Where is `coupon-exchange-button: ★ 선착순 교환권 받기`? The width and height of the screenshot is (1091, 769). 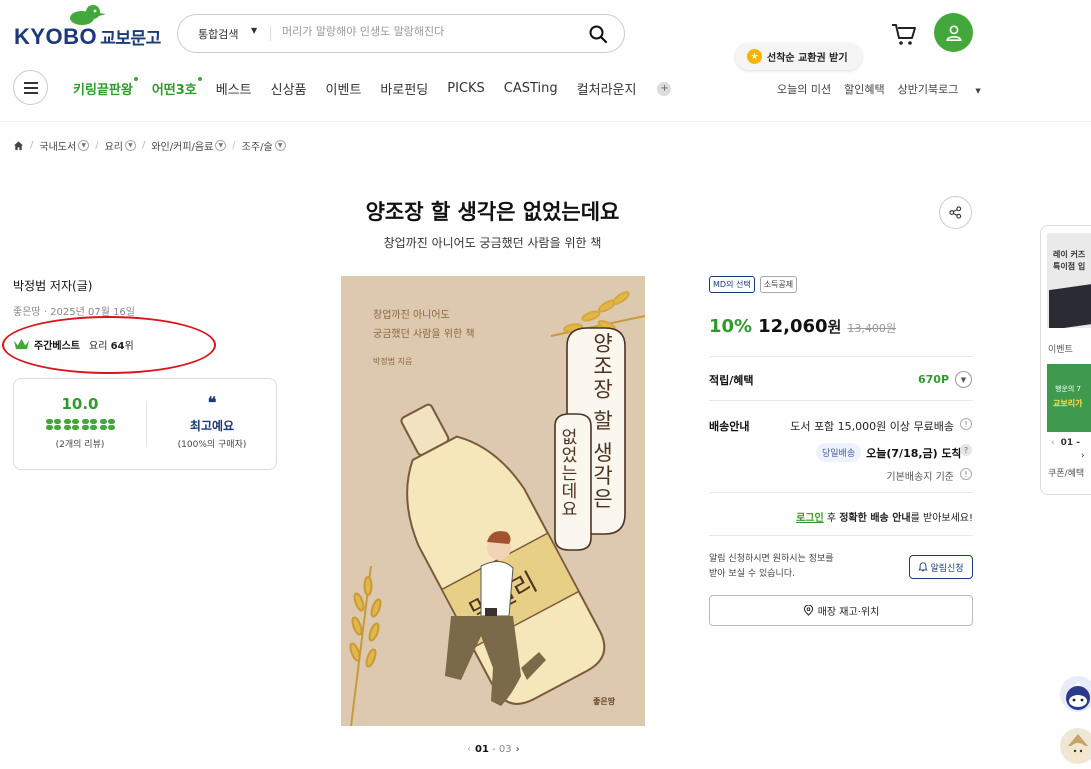 coupon-exchange-button: ★ 선착순 교환권 받기 is located at coordinates (798, 56).